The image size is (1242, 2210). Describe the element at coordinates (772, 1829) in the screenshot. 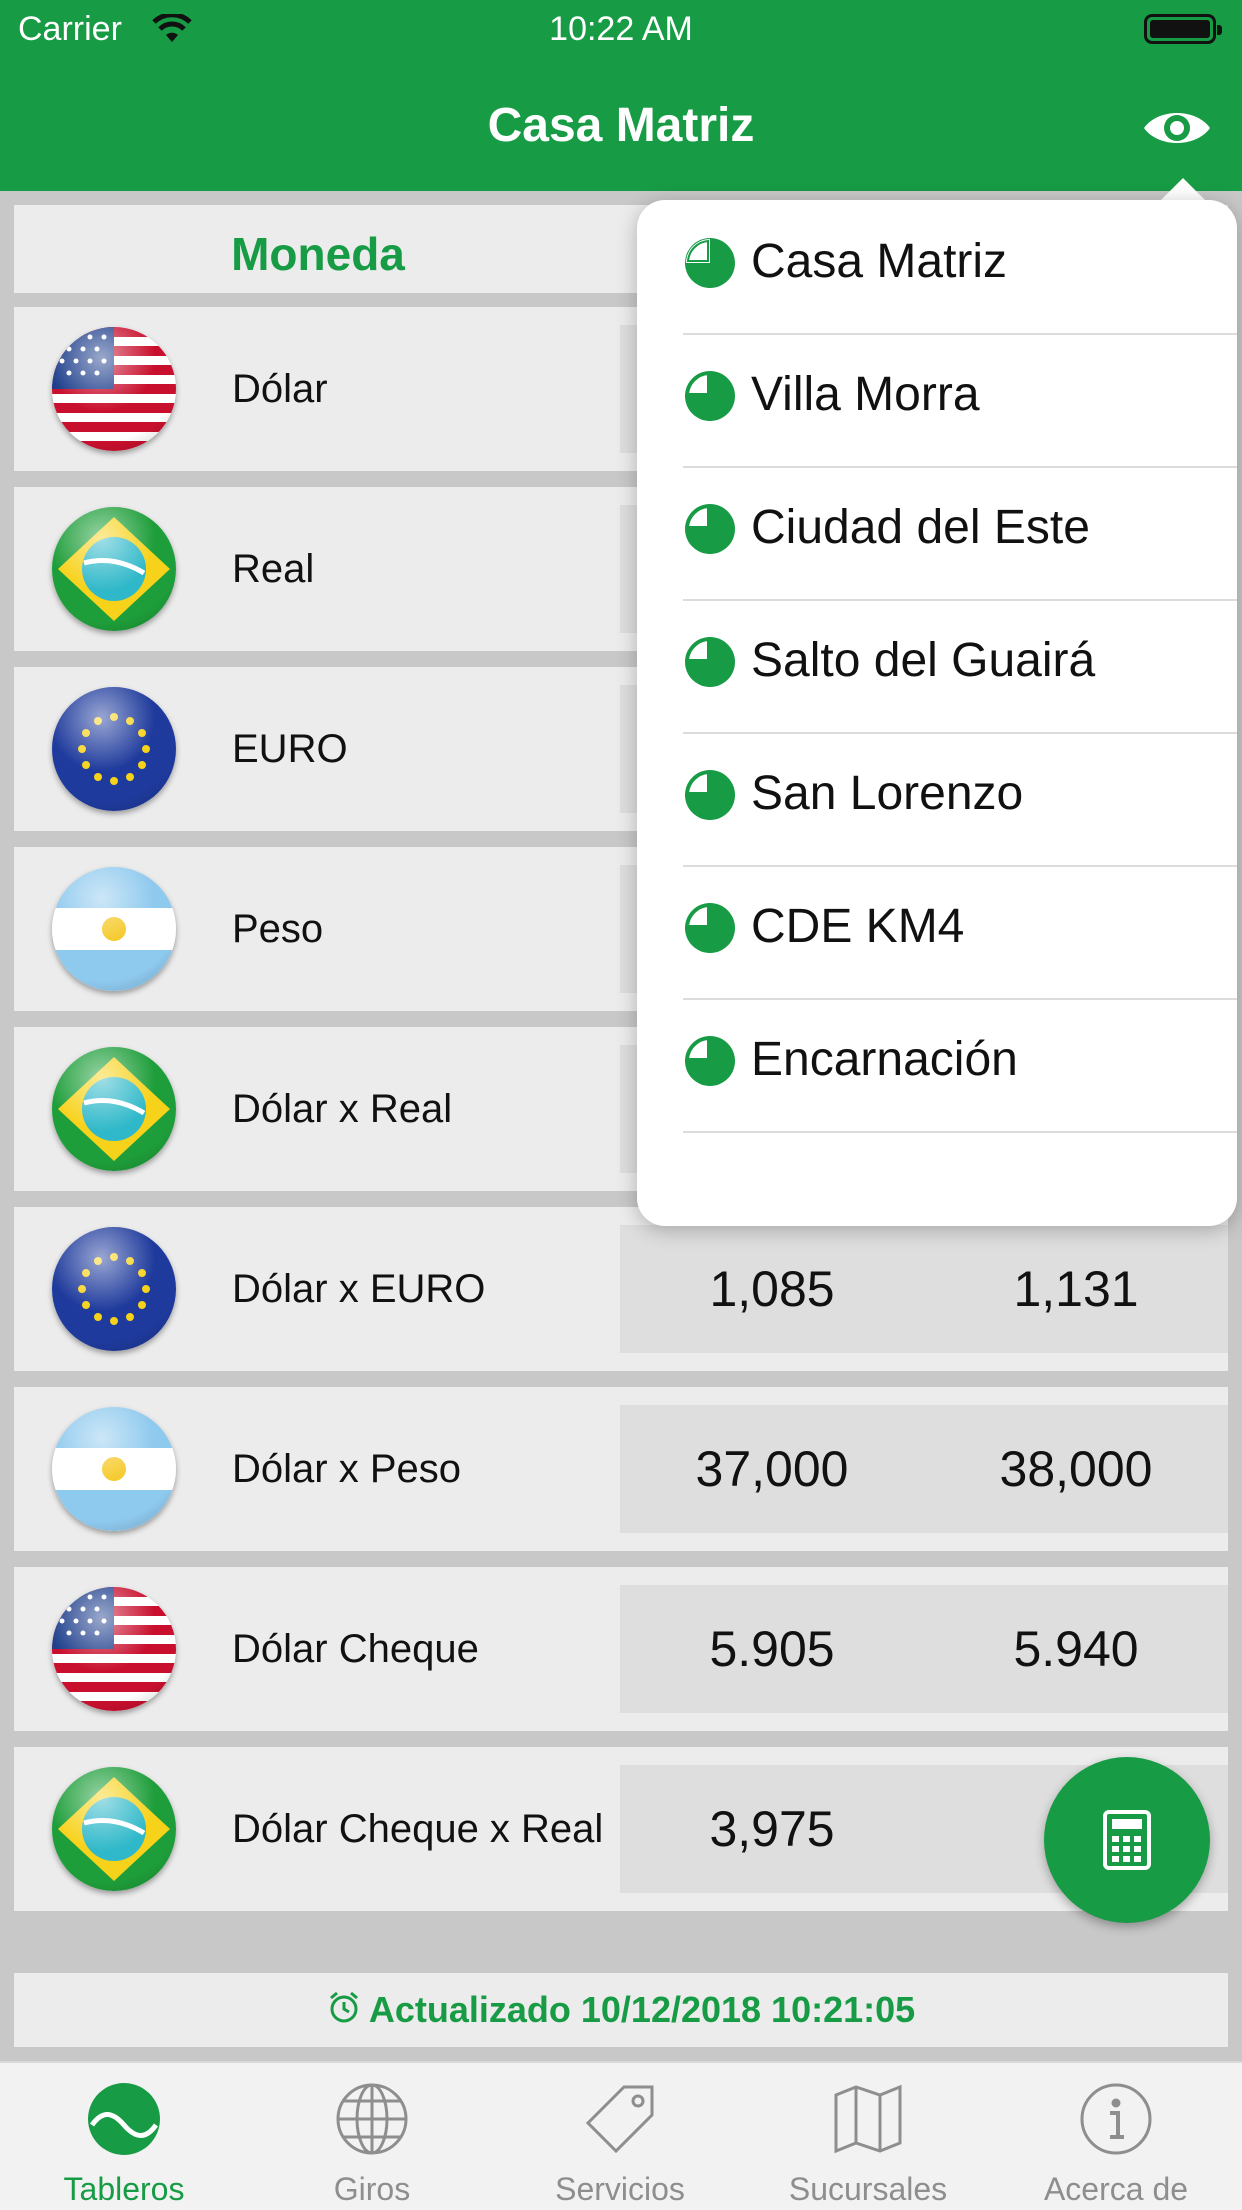

I see `buy-value: 3,975` at that location.